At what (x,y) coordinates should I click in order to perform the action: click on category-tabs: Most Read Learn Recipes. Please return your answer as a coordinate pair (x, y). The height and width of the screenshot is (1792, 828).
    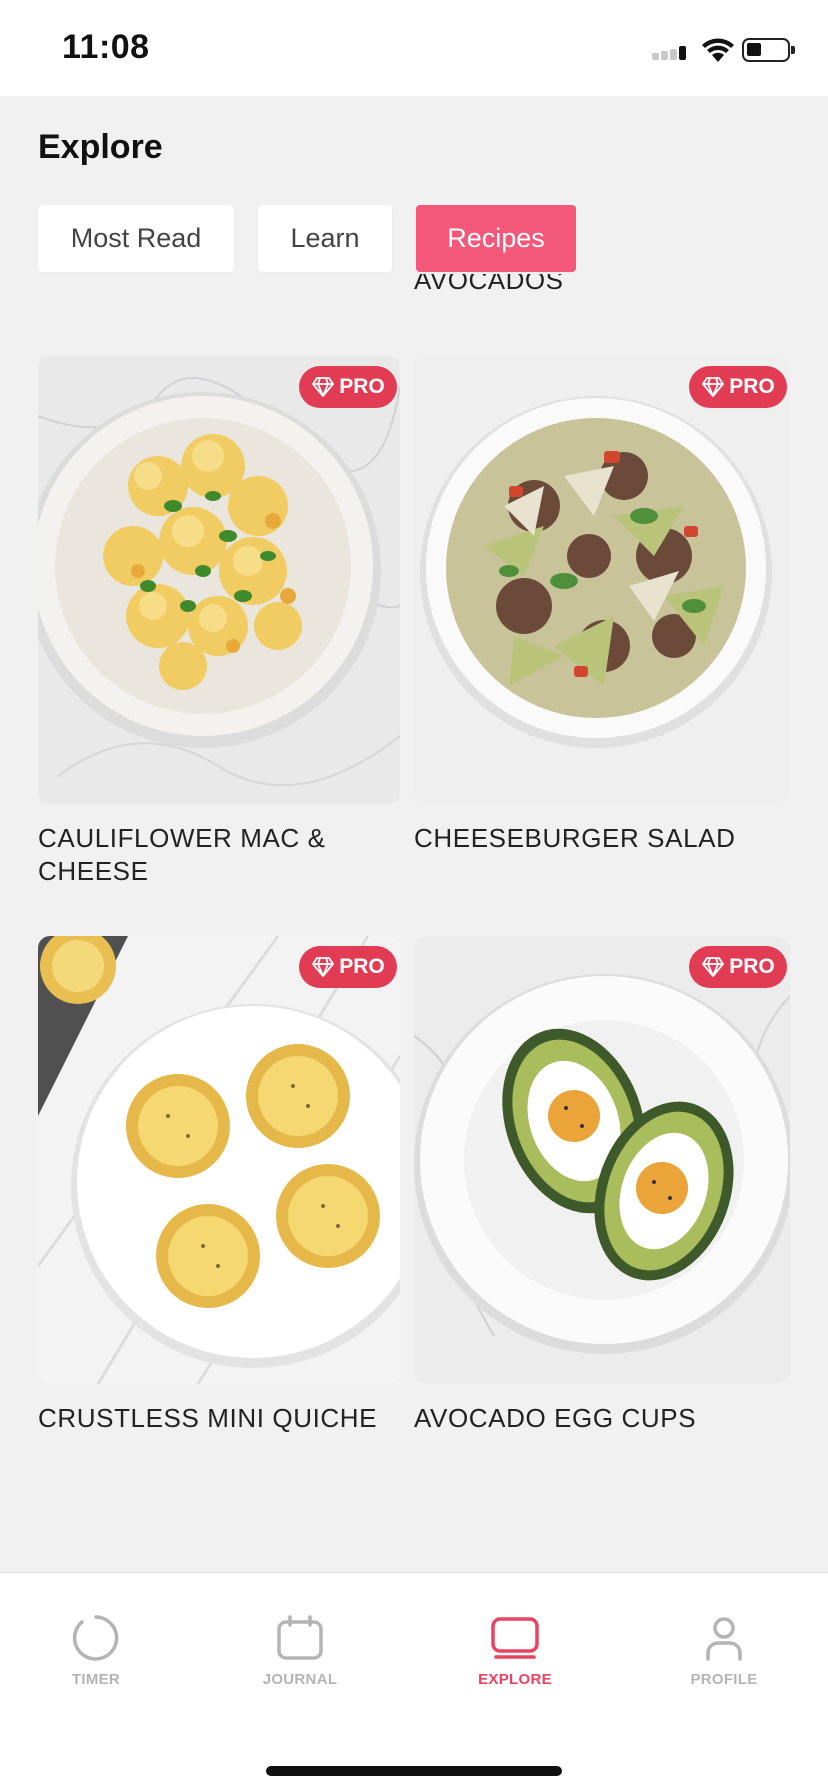
    Looking at the image, I should click on (319, 238).